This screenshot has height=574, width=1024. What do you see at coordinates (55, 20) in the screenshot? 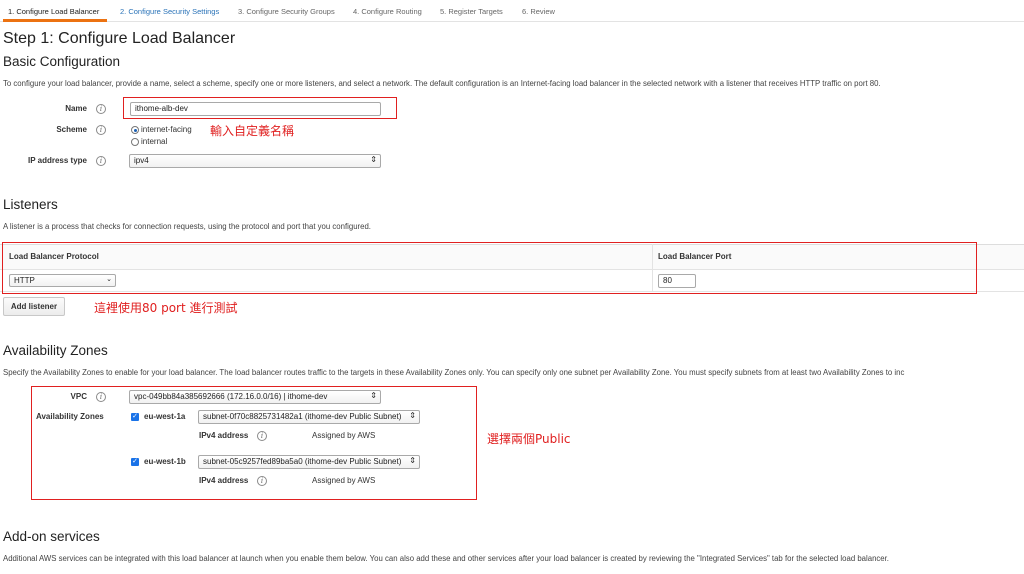
I see `active-step-indicator` at bounding box center [55, 20].